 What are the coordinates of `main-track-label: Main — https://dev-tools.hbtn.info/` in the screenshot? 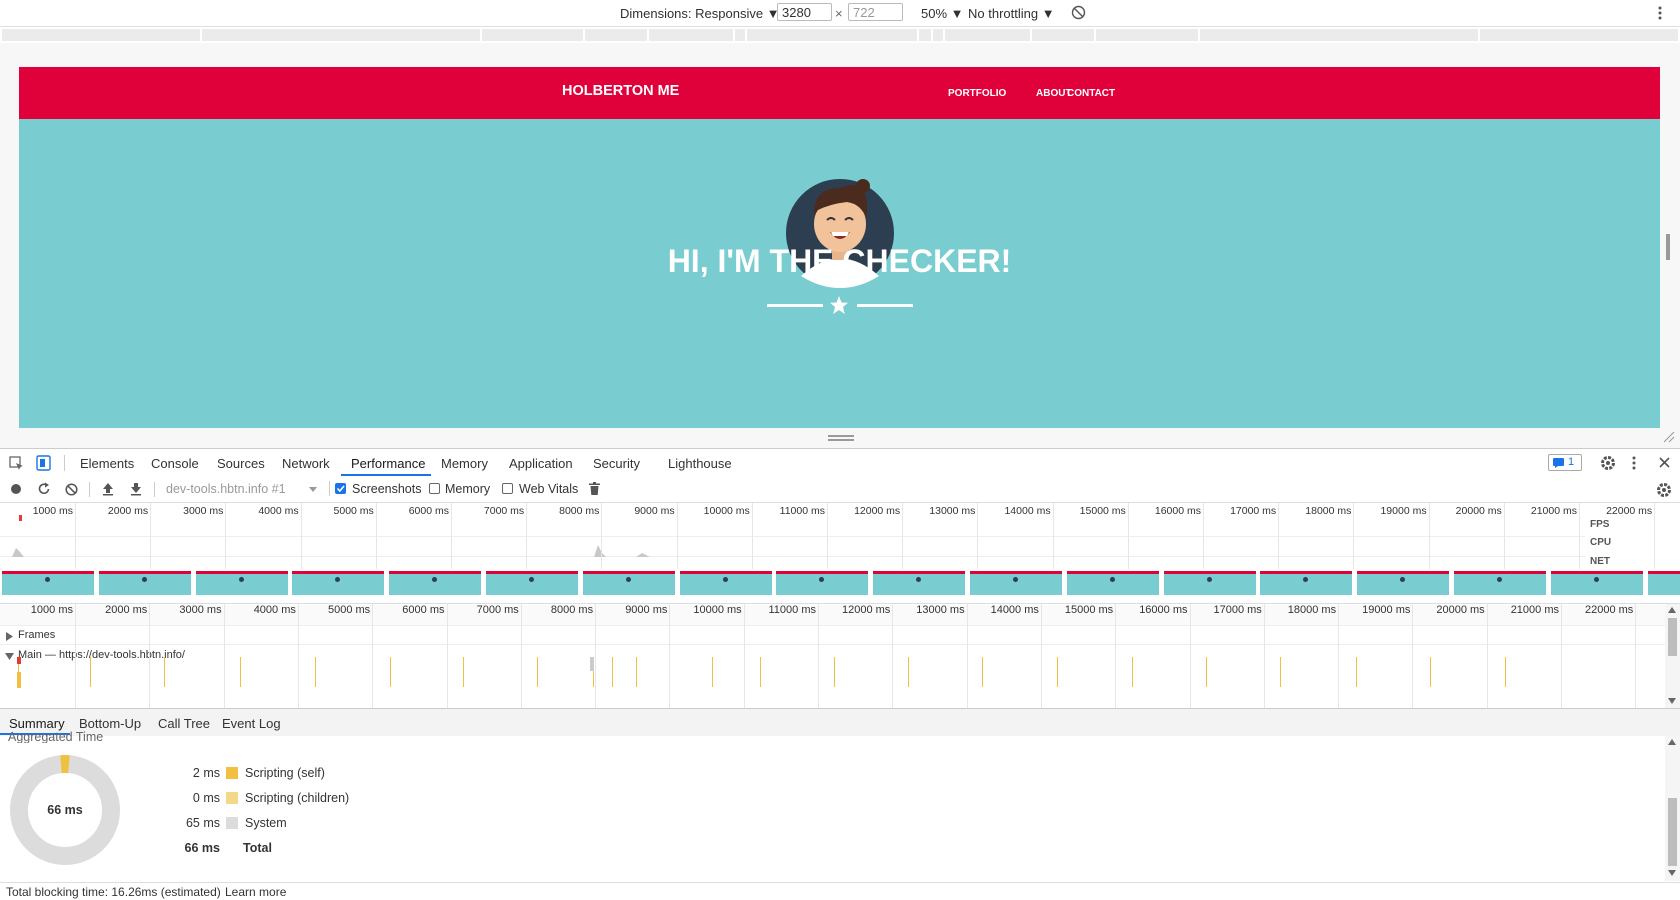 It's located at (101, 655).